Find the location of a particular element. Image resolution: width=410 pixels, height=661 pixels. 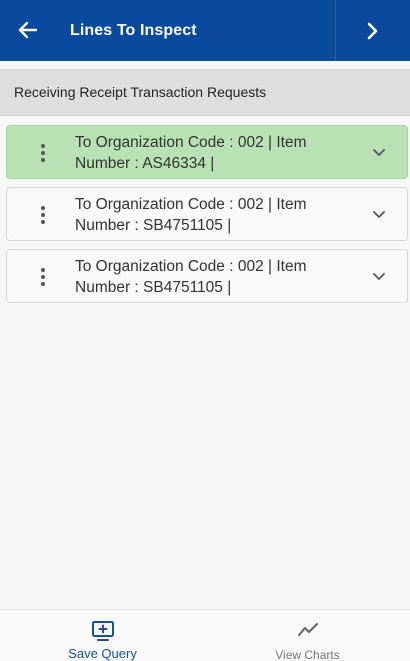

chevron-right-icon is located at coordinates (372, 30).